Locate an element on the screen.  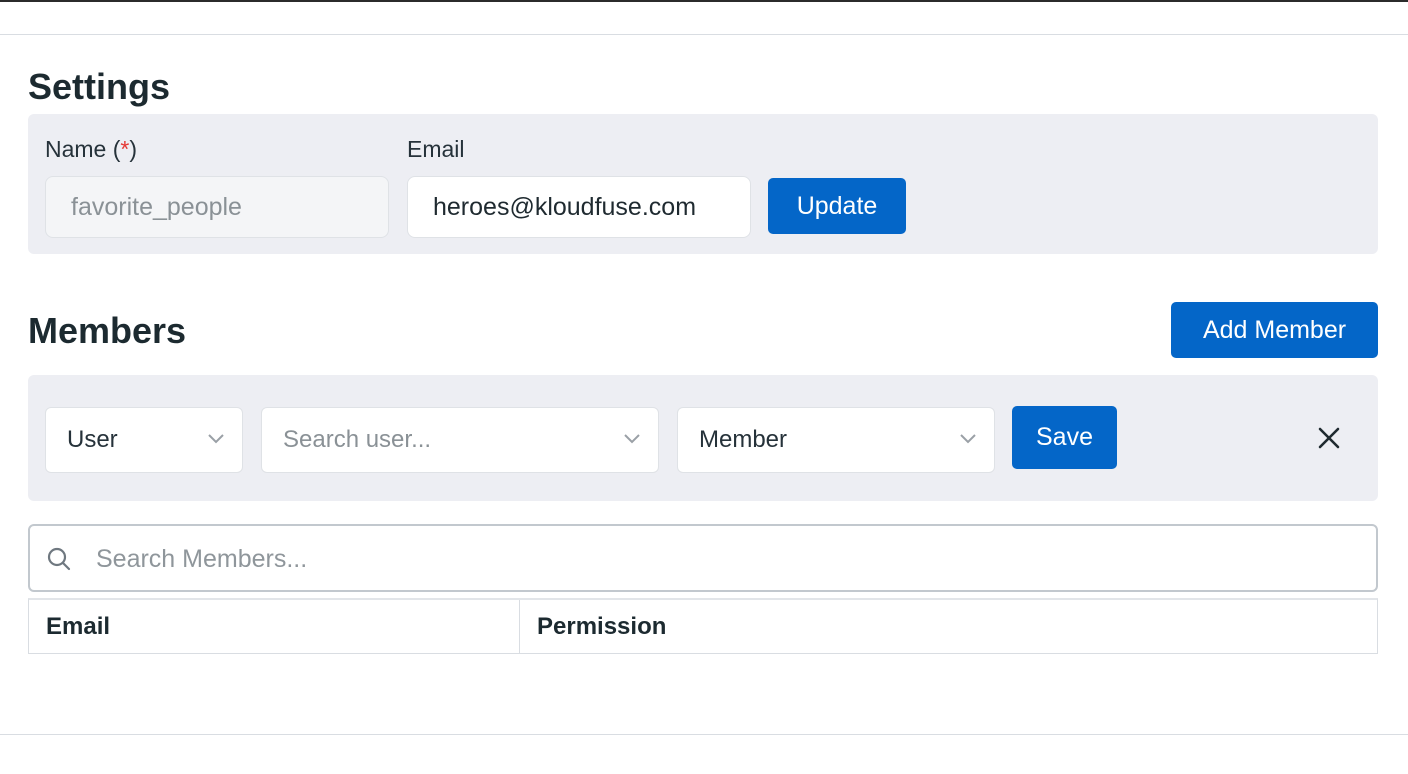
members-search is located at coordinates (703, 558).